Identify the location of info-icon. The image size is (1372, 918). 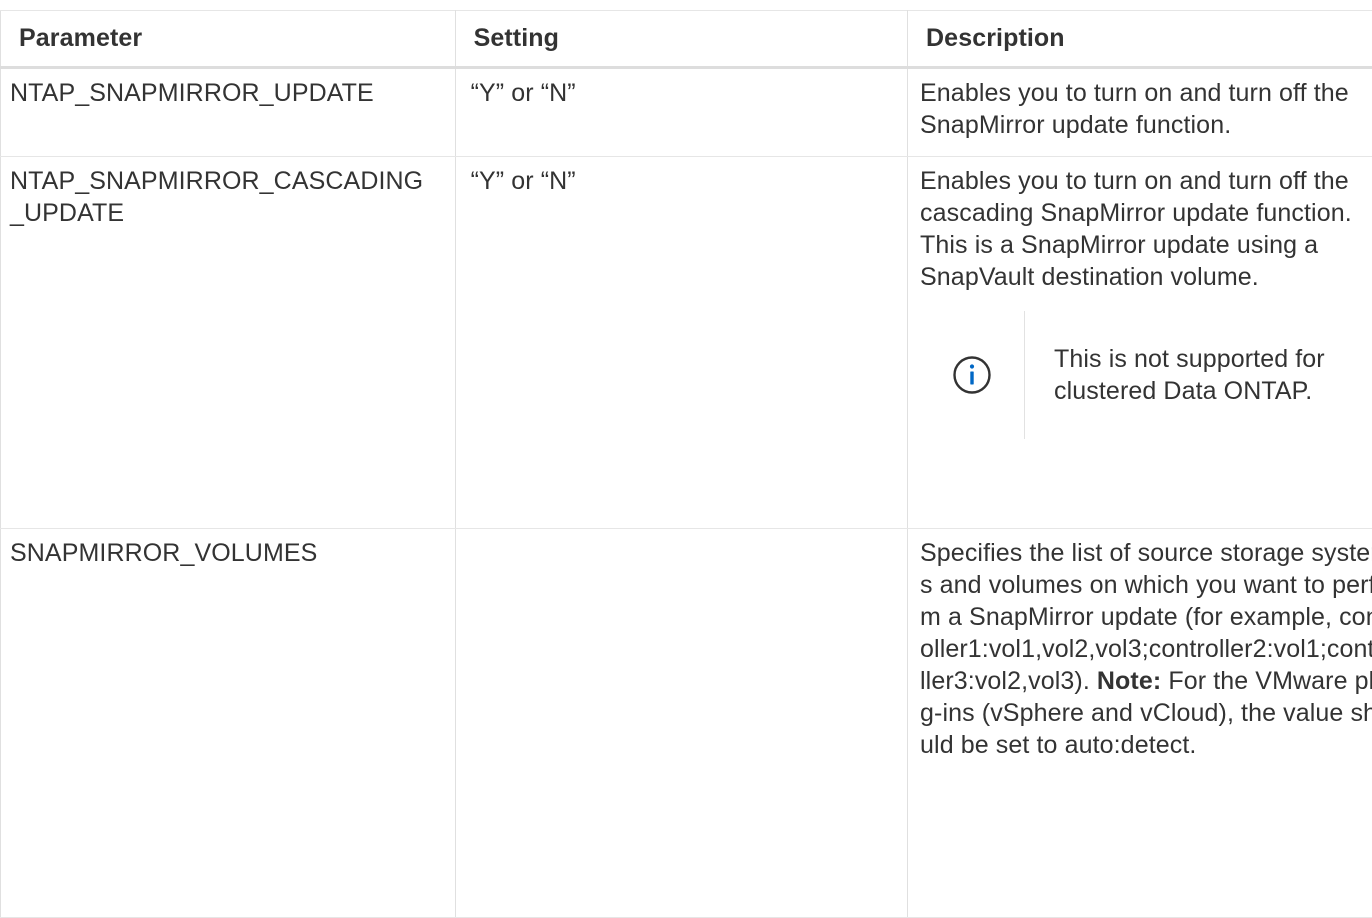
(972, 375).